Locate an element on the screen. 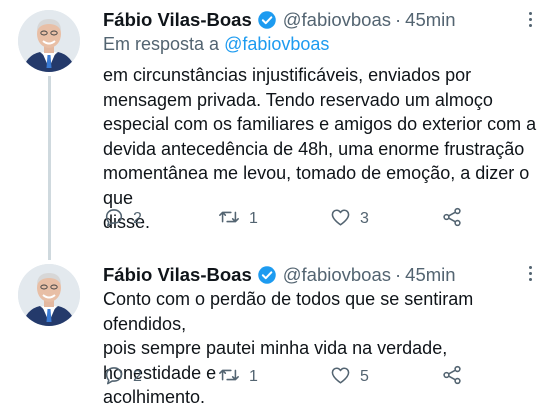 The width and height of the screenshot is (556, 410). like-count: 5 is located at coordinates (364, 376).